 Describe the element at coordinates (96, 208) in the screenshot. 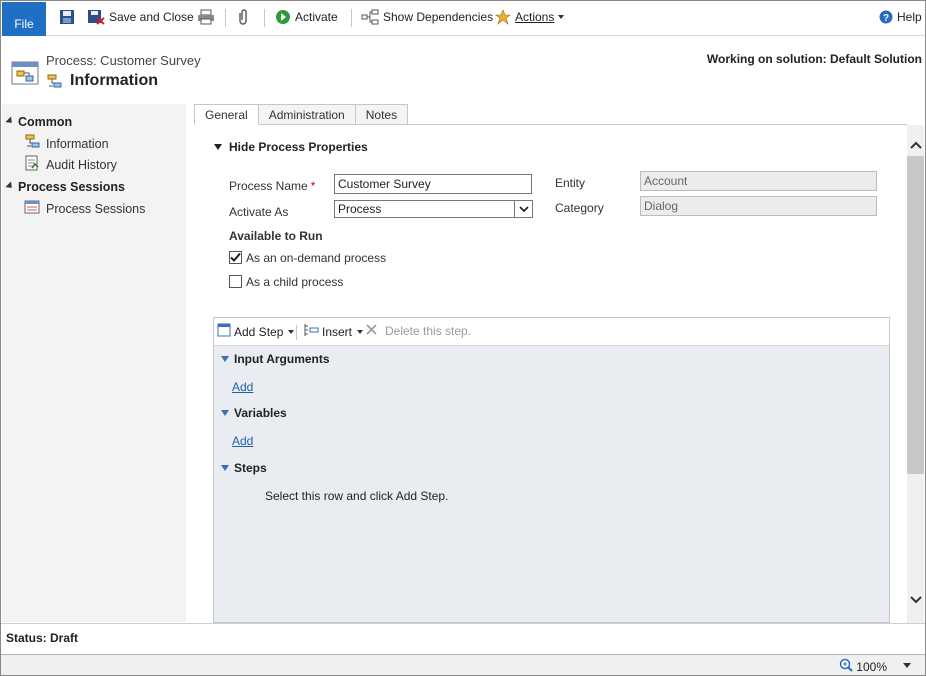

I see `nav-item-label: Process Sessions` at that location.